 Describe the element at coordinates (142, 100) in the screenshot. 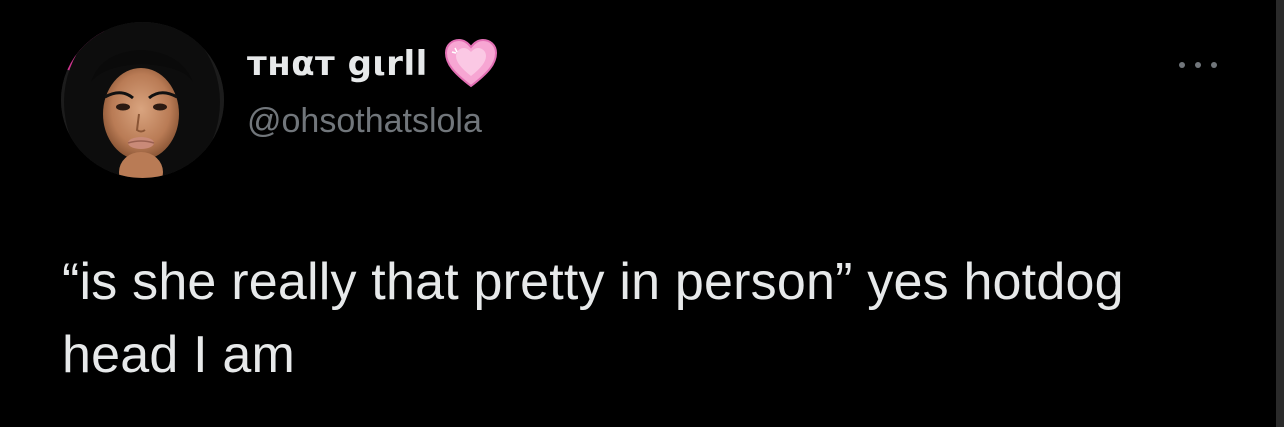

I see `avatar` at that location.